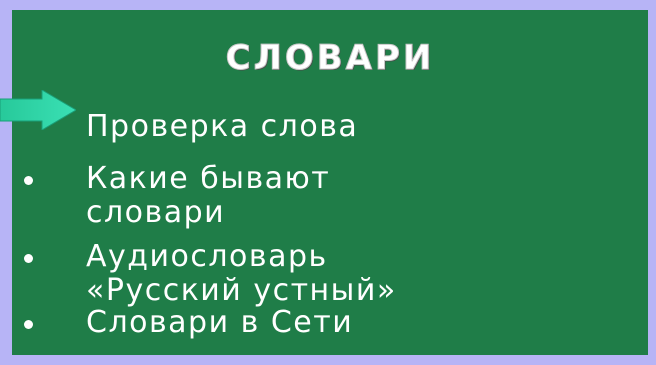 The height and width of the screenshot is (365, 656). I want to click on menu-item-slovari-v-seti: Словари в Сети, so click(322, 324).